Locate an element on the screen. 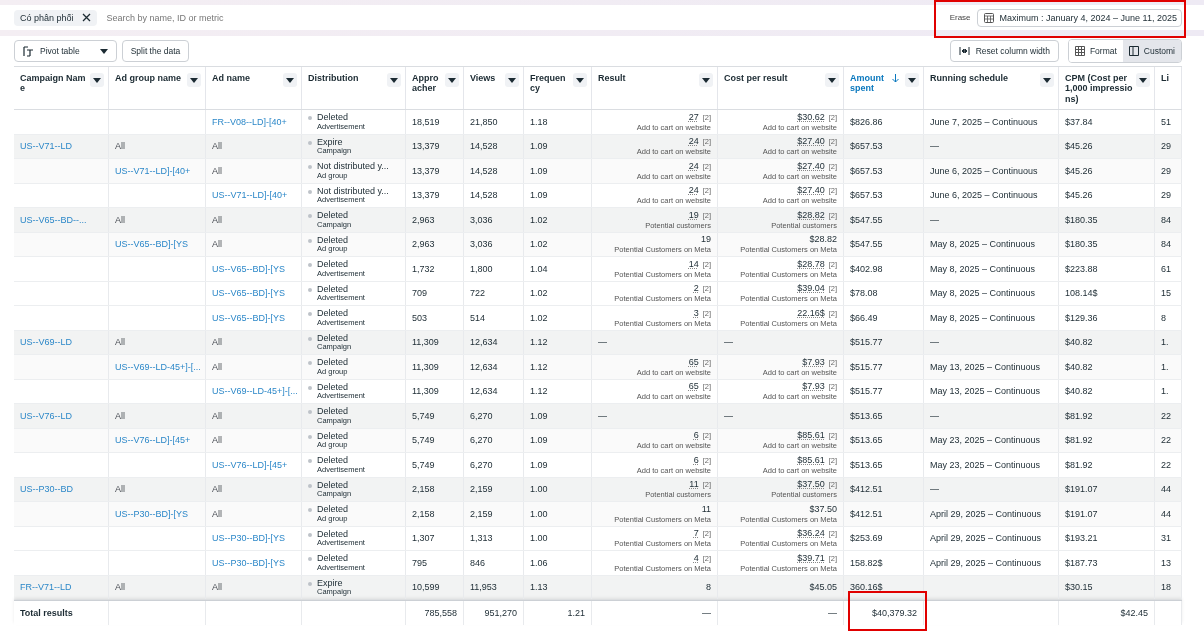 Image resolution: width=1204 pixels, height=631 pixels. date-range-button: Maximum : January 4, 2024 – June 11, 2025 is located at coordinates (1079, 17).